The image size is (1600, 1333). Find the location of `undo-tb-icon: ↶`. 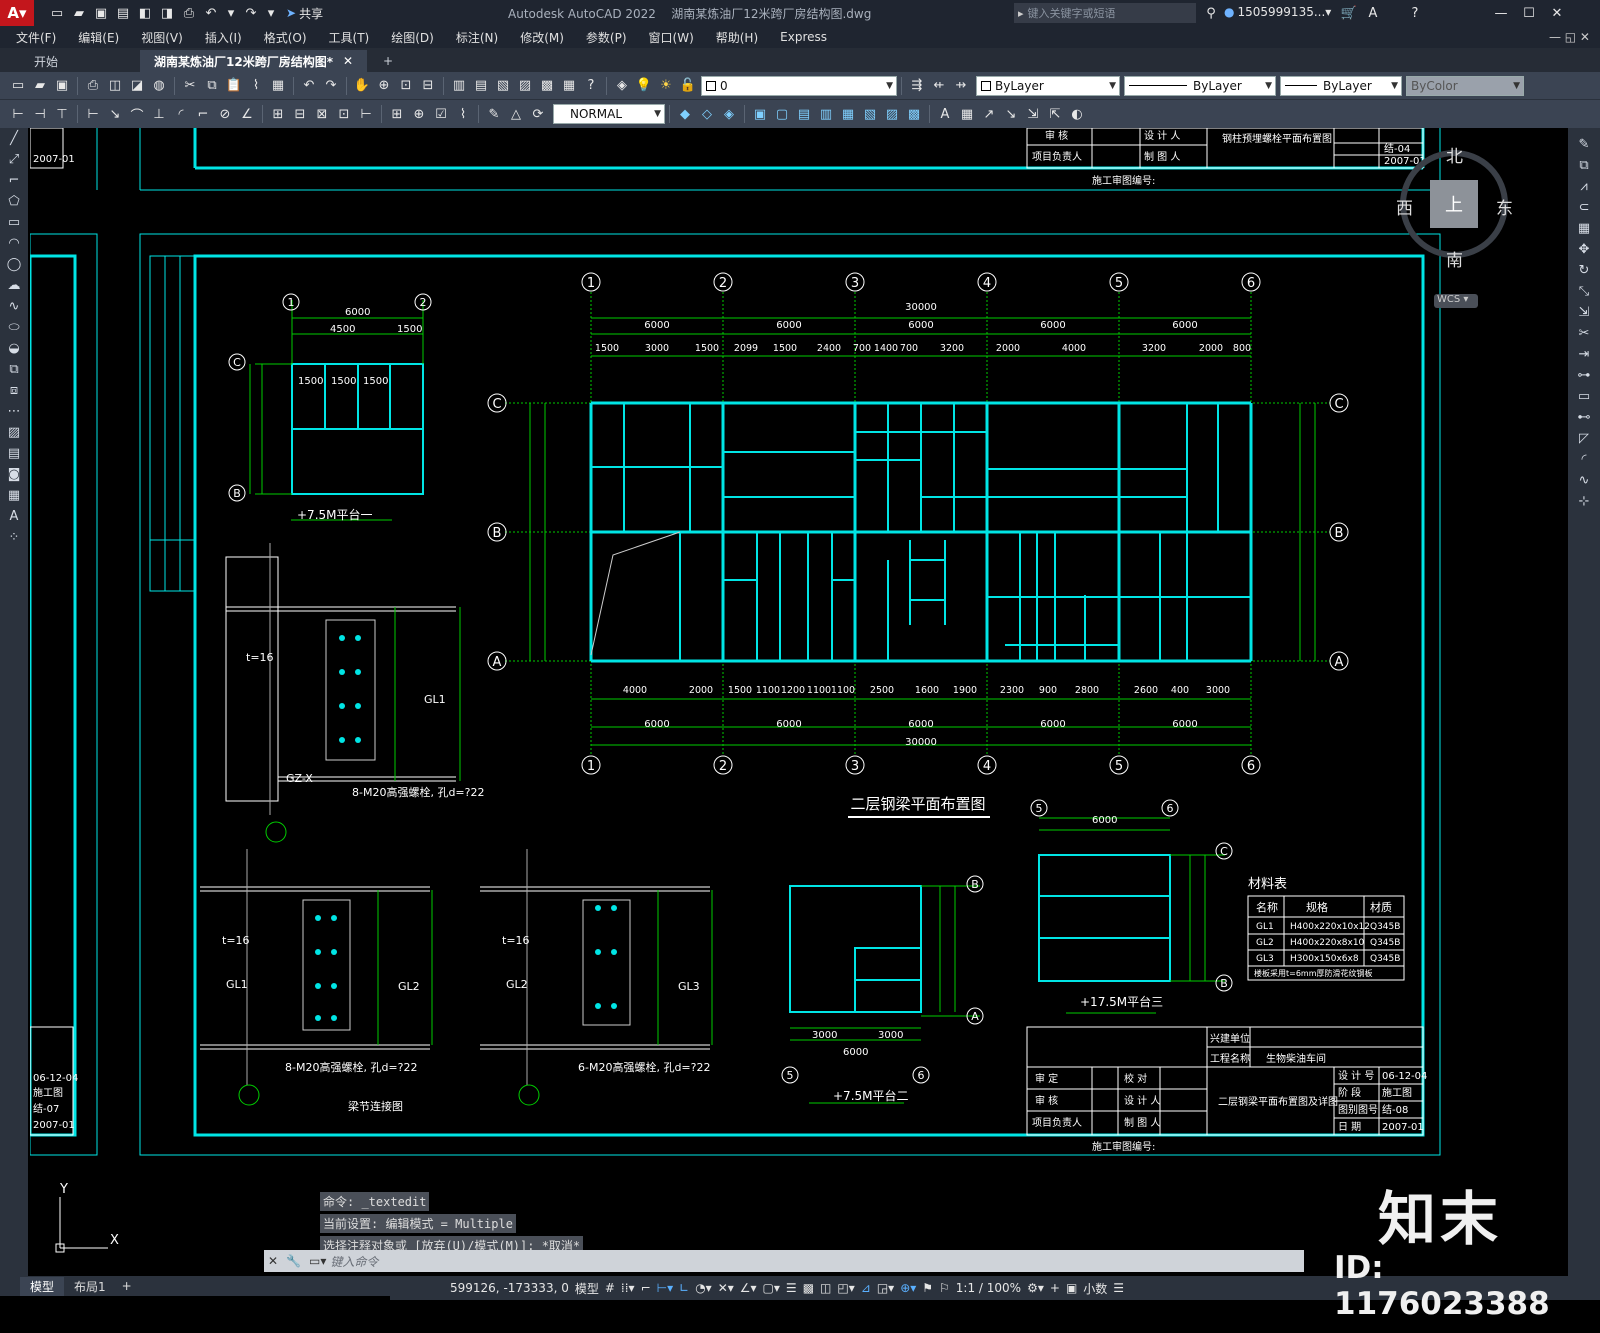

undo-tb-icon: ↶ is located at coordinates (309, 86).